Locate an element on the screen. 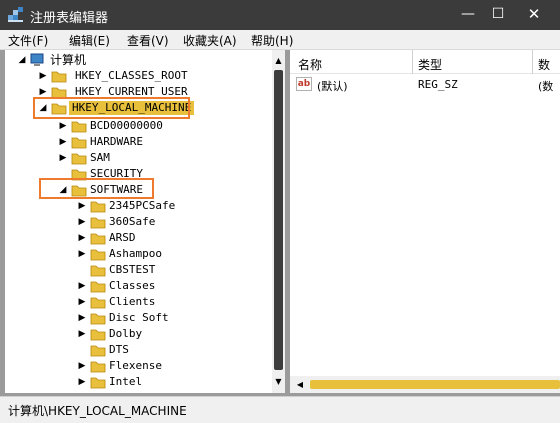 This screenshot has width=560, height=423. tree-item-label: 2345PCSafe is located at coordinates (142, 205).